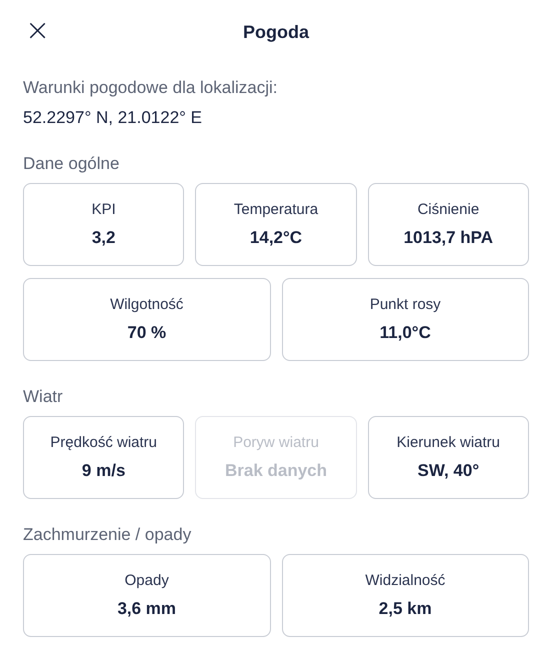 The height and width of the screenshot is (672, 551). What do you see at coordinates (71, 164) in the screenshot?
I see `section-title: Dane ogólne` at bounding box center [71, 164].